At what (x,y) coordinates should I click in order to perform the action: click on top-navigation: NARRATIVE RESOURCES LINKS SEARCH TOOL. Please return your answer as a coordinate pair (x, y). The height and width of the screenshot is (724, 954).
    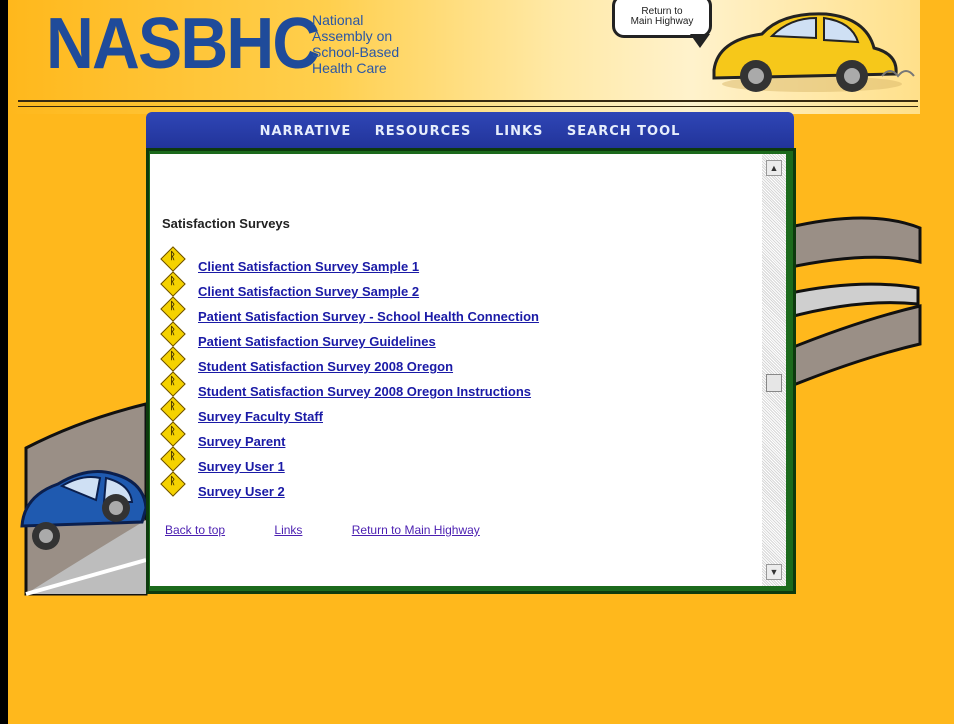
    Looking at the image, I should click on (470, 130).